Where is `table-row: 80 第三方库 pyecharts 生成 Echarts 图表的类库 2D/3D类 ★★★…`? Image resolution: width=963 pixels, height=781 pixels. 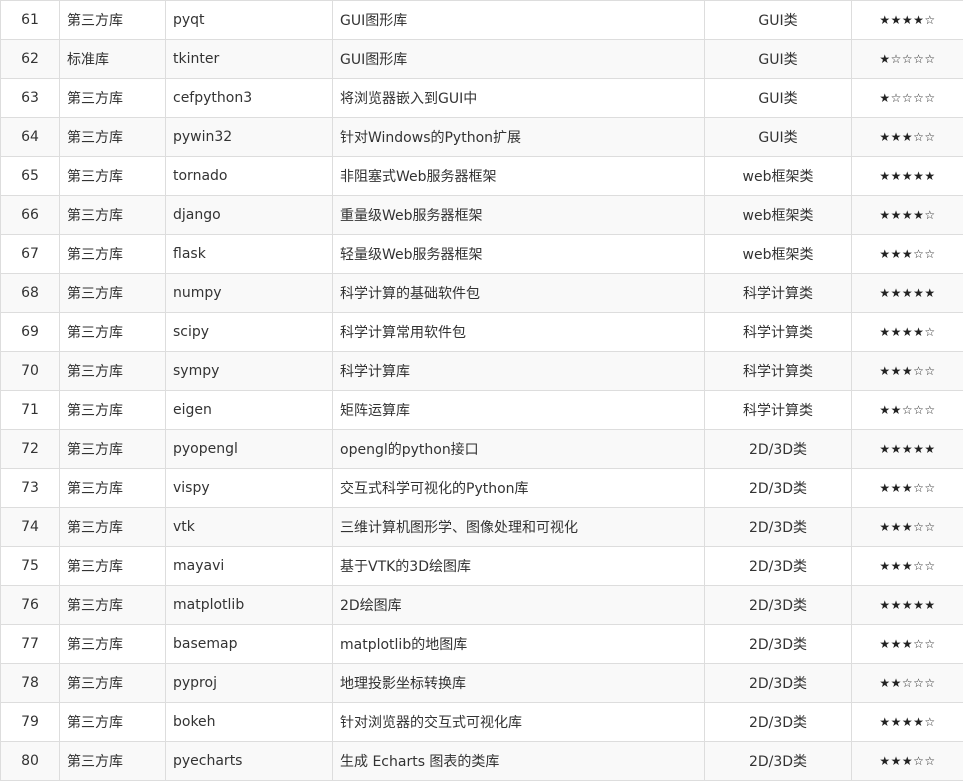
table-row: 80 第三方库 pyecharts 生成 Echarts 图表的类库 2D/3D类 ★★★… is located at coordinates (481, 761).